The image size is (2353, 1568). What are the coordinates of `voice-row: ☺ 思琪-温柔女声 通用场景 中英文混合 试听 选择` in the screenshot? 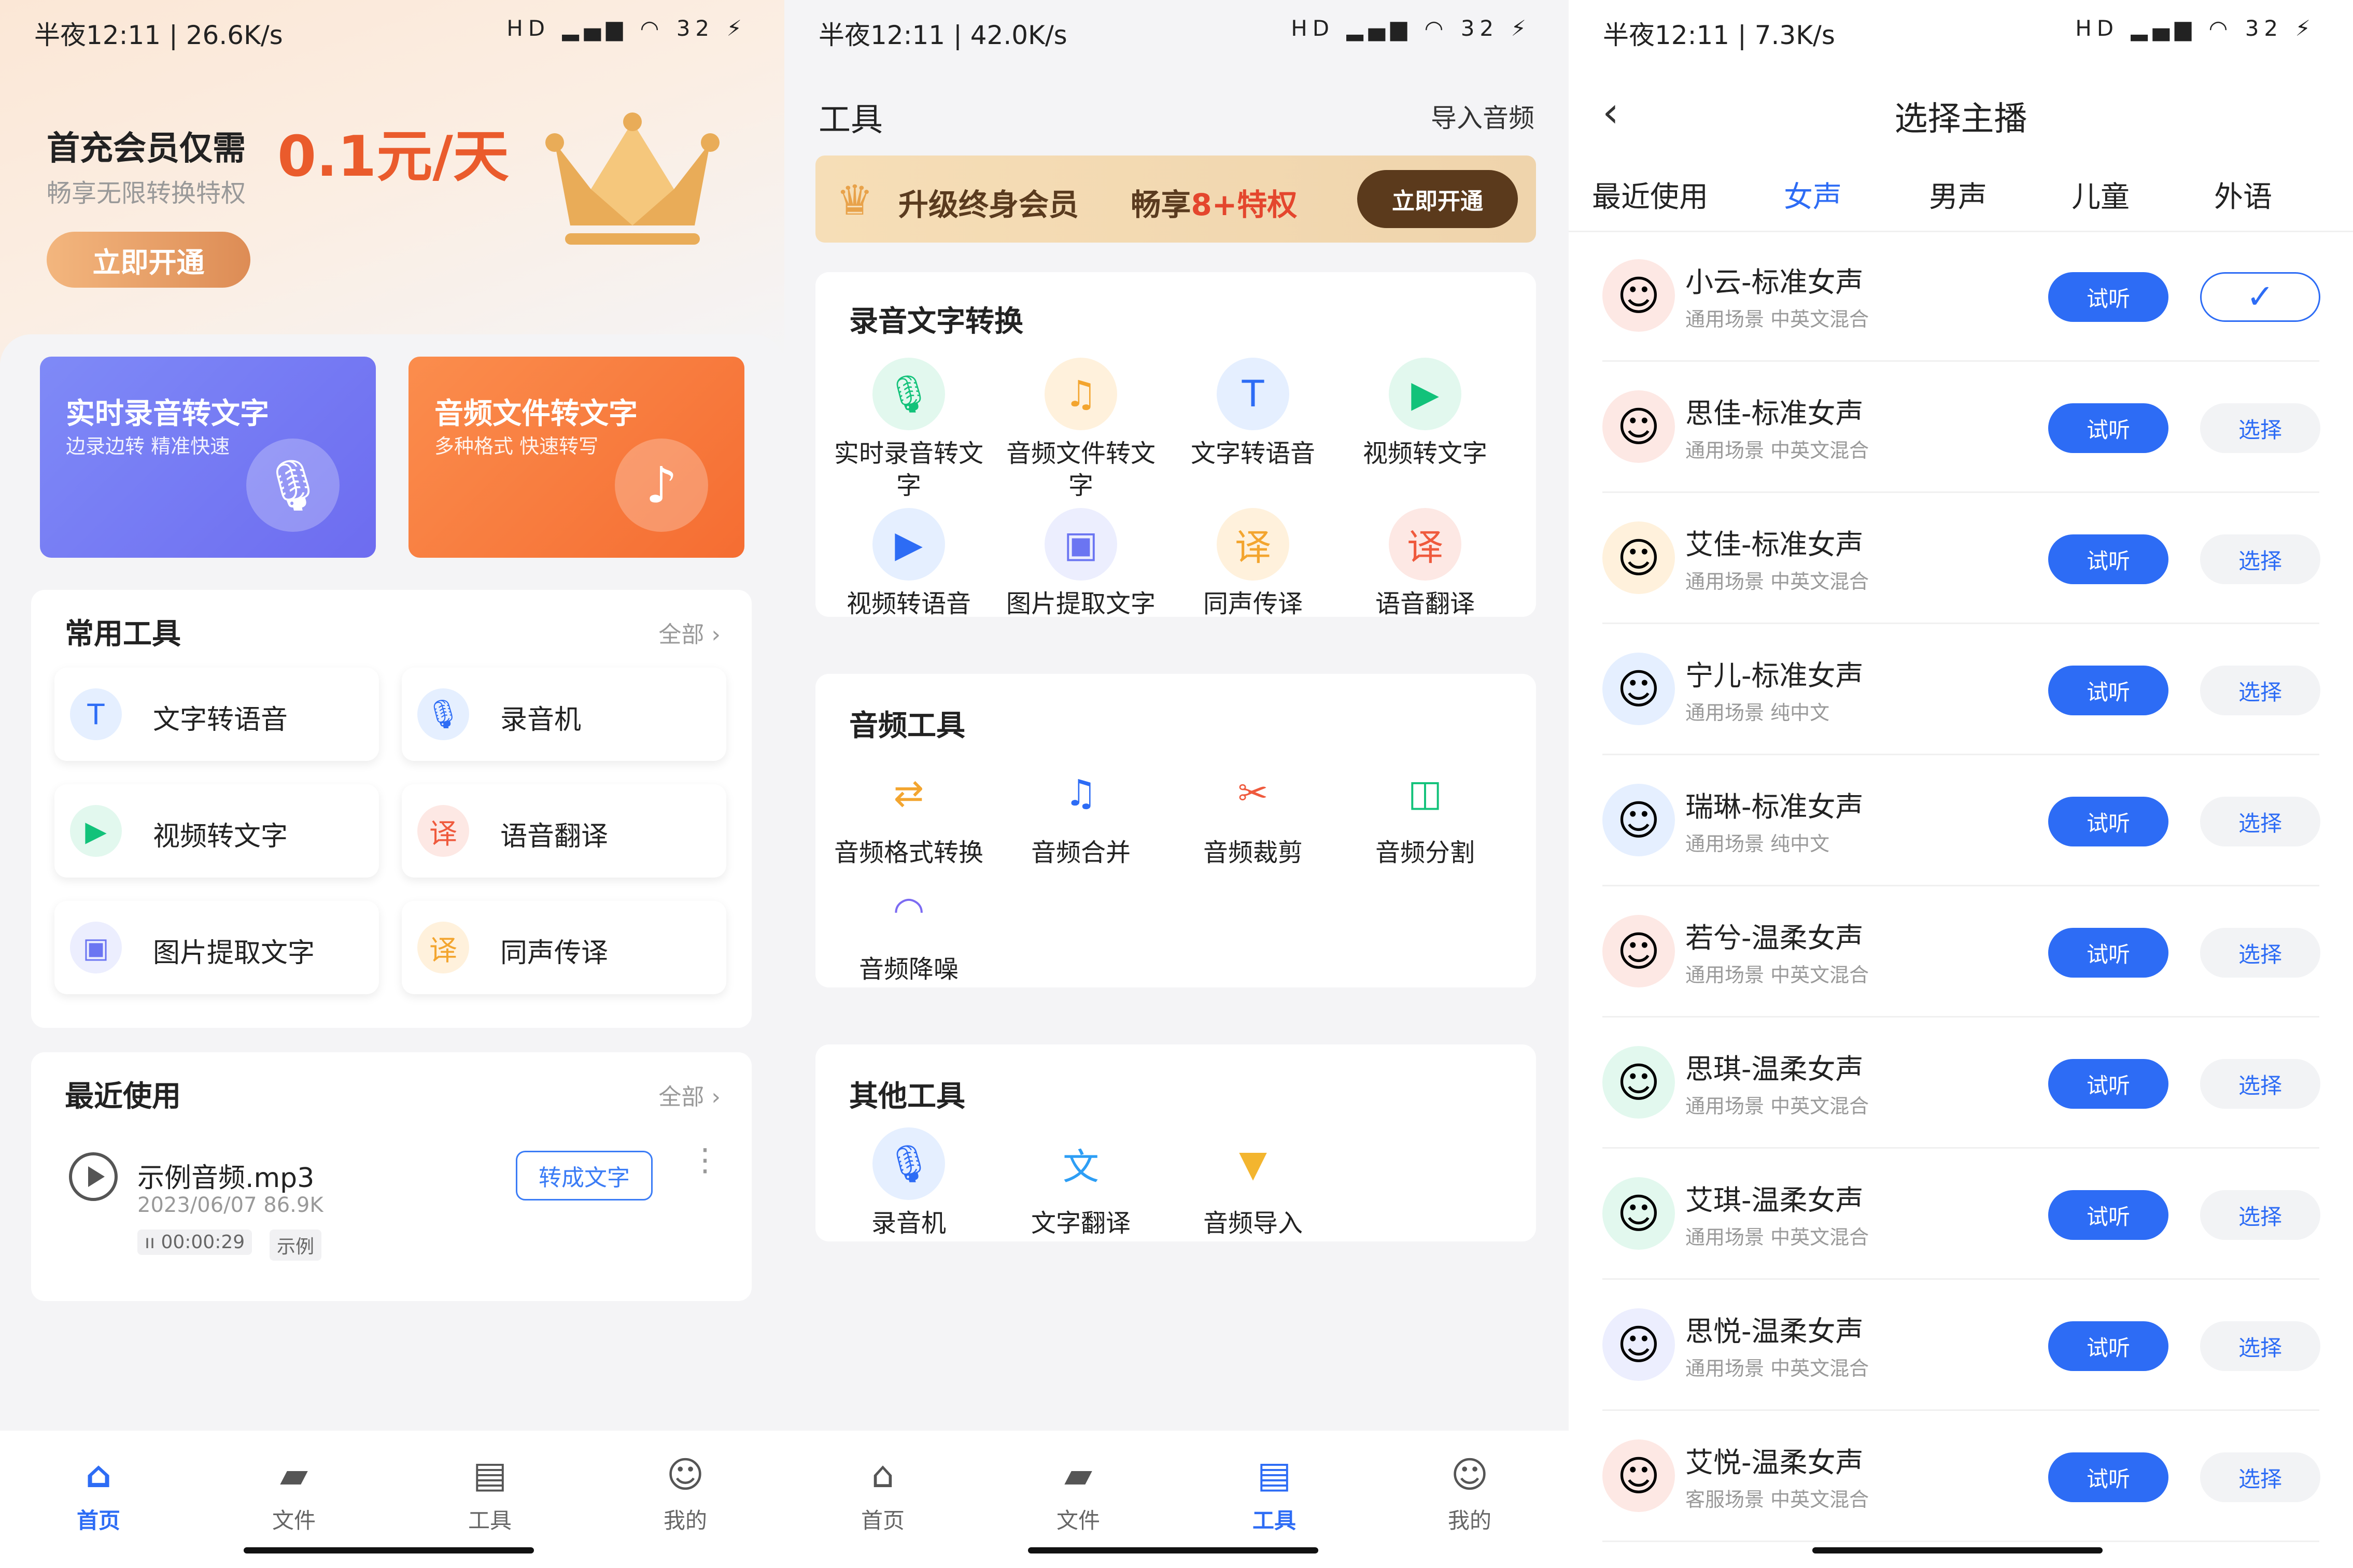 It's located at (1961, 1083).